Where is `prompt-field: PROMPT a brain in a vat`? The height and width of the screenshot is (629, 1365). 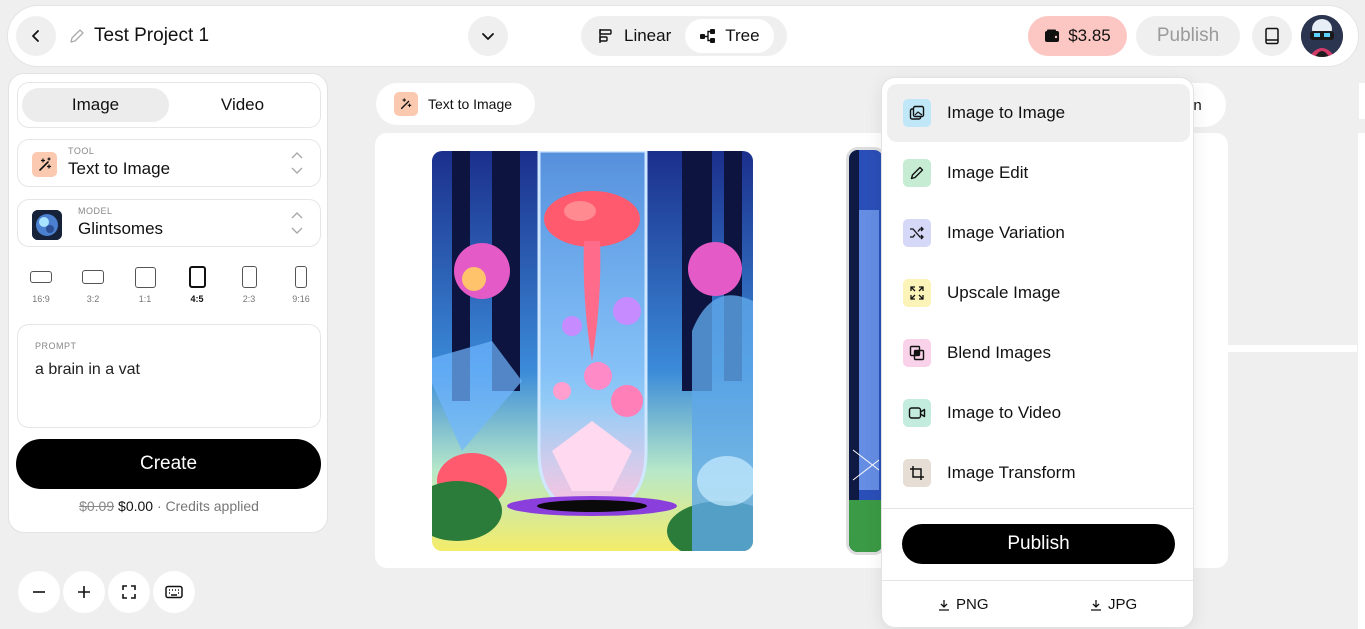 prompt-field: PROMPT a brain in a vat is located at coordinates (169, 376).